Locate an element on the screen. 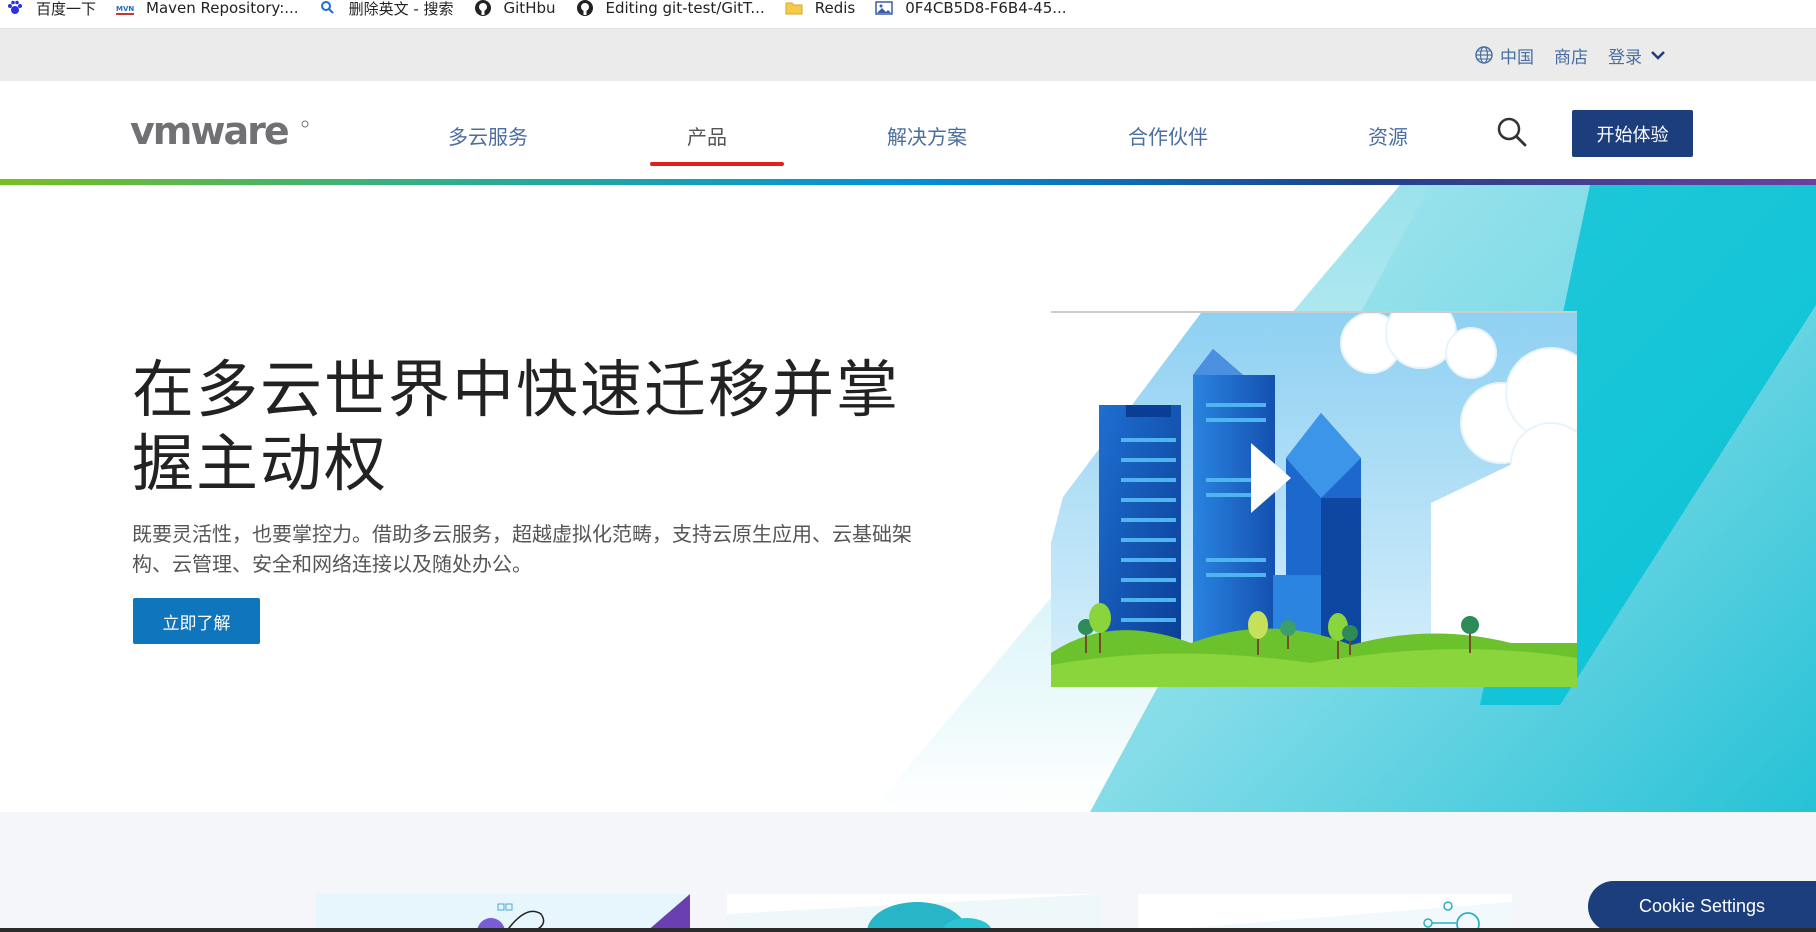 The width and height of the screenshot is (1816, 932). bookmark-redis: Redis is located at coordinates (820, 11).